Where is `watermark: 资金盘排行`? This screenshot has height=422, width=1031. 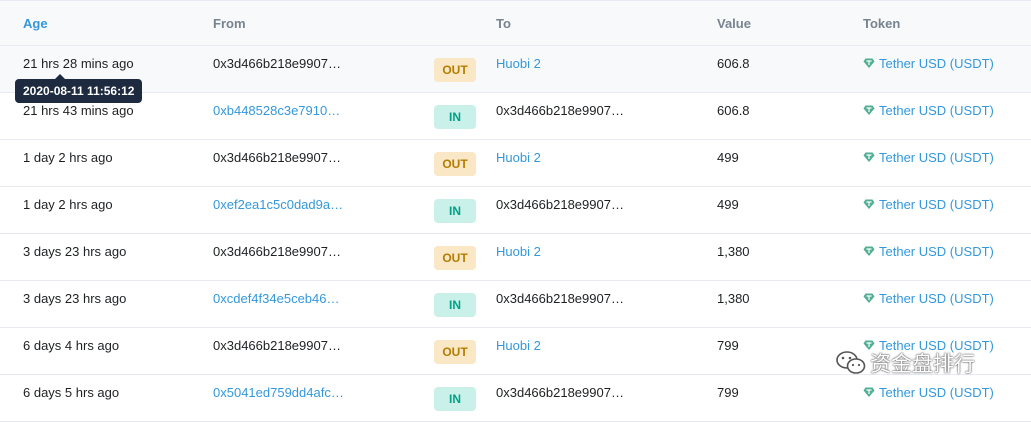 watermark: 资金盘排行 is located at coordinates (905, 363).